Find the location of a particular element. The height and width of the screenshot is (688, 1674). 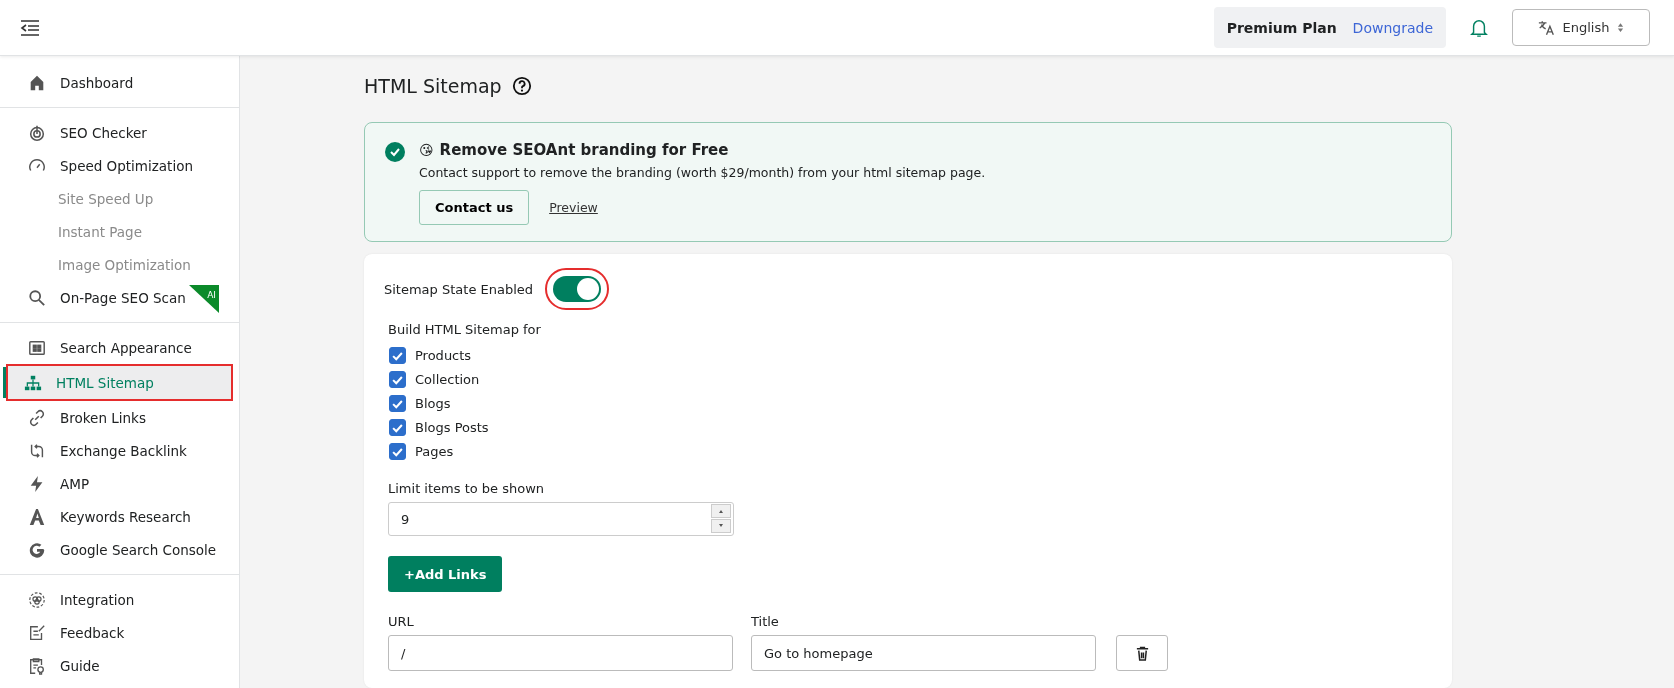

sidebar-item: Keywords Research is located at coordinates (119, 516).